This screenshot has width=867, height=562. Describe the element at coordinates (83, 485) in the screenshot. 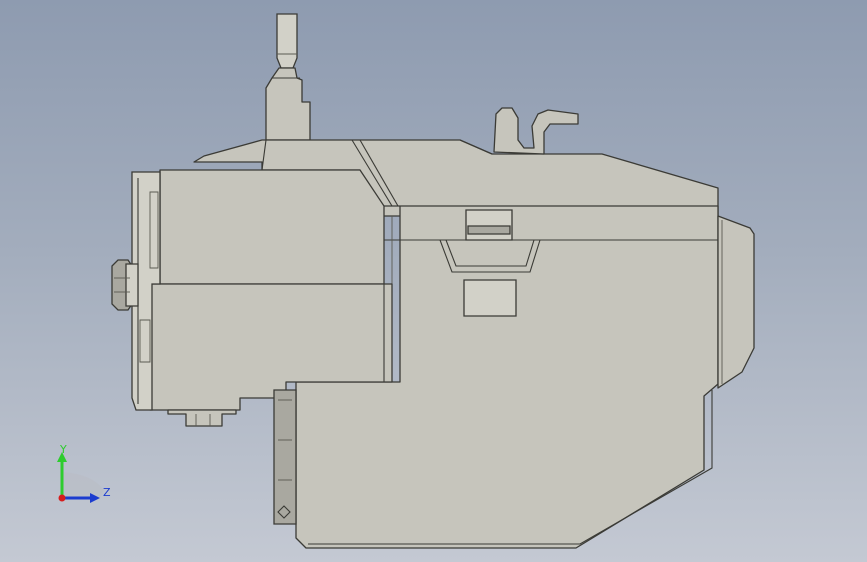

I see `triad-plane-shade` at that location.